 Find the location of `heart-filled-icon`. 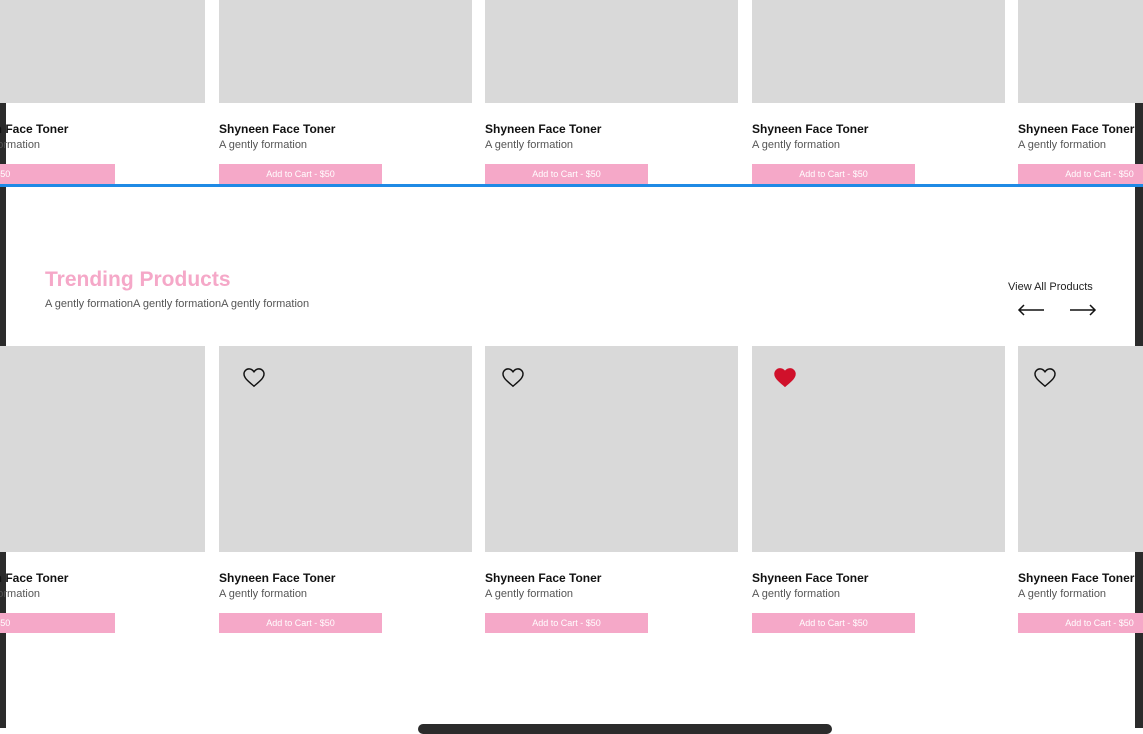

heart-filled-icon is located at coordinates (785, 378).